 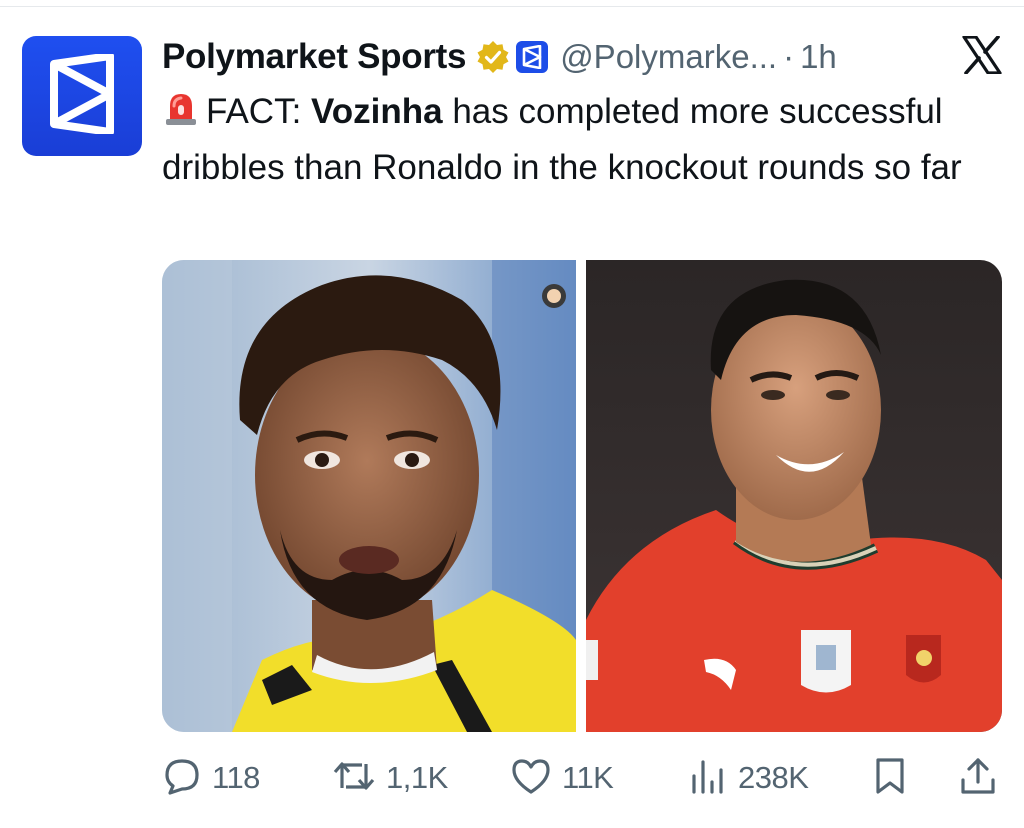 I want to click on reply-count: 118, so click(x=236, y=777).